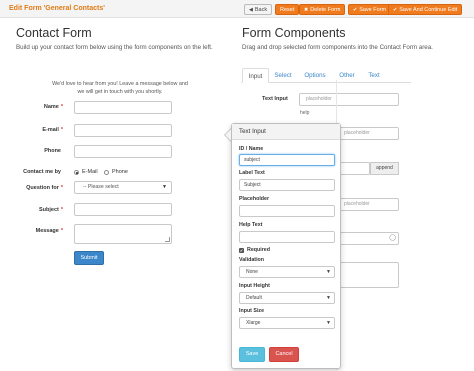  Describe the element at coordinates (241, 250) in the screenshot. I see `required-checkbox: ✔` at that location.